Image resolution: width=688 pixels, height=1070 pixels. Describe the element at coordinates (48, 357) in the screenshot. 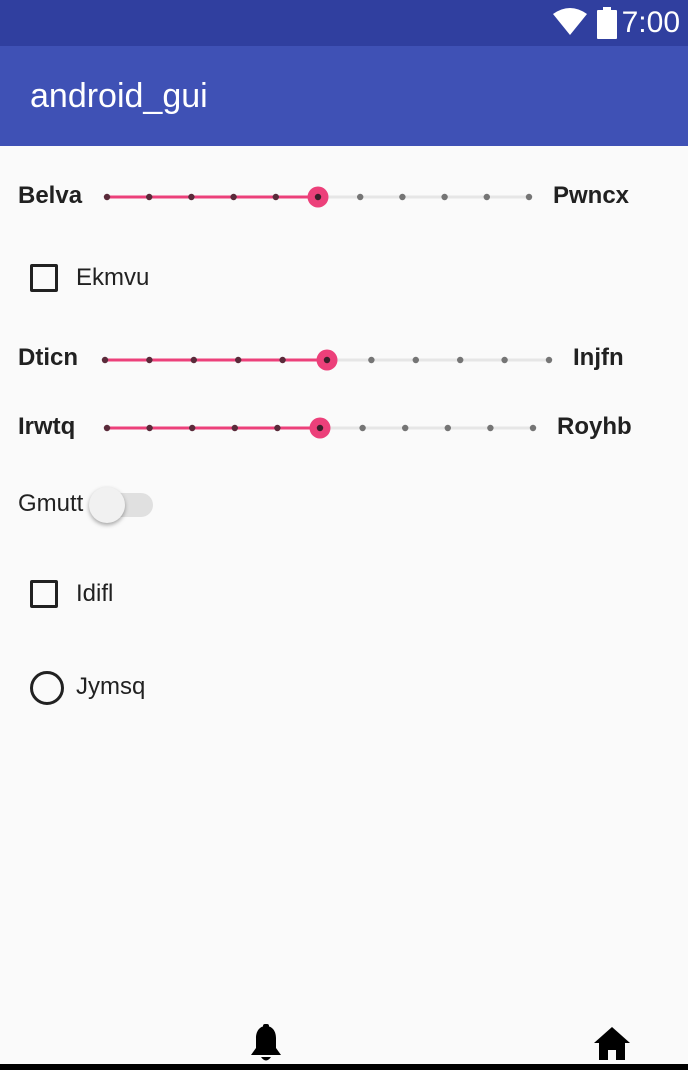

I see `slider-2-left-label: Dticn` at that location.